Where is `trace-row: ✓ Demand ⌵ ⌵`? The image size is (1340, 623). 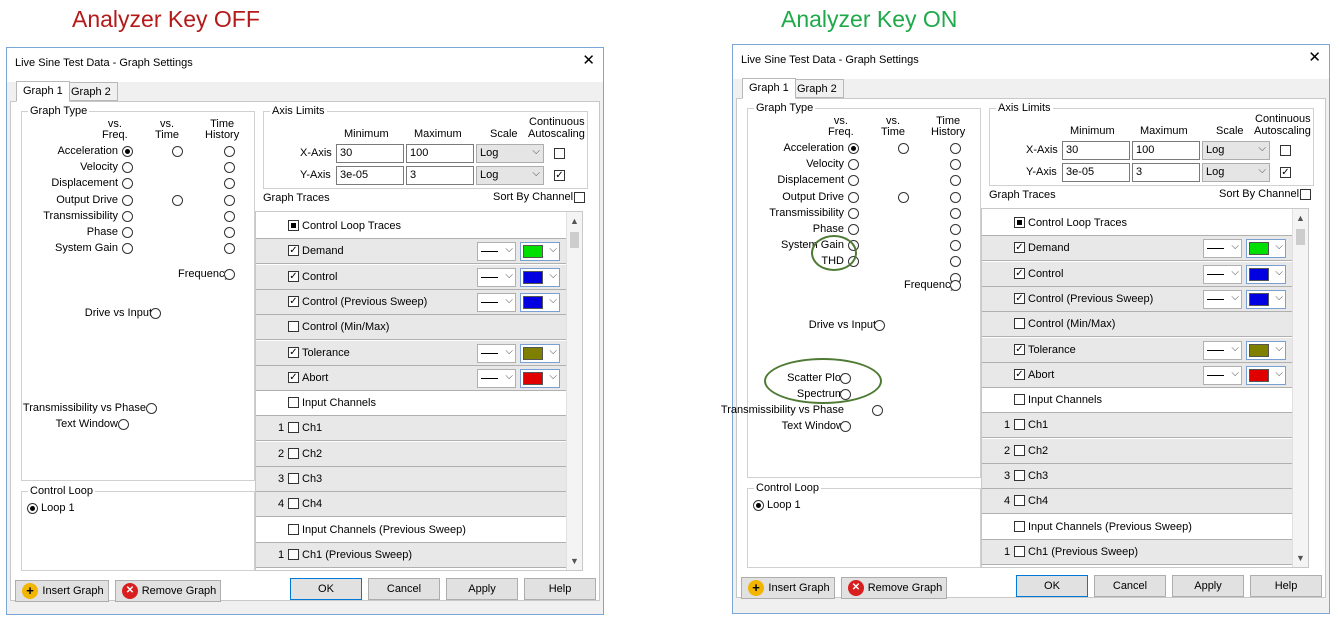 trace-row: ✓ Demand ⌵ ⌵ is located at coordinates (1137, 249).